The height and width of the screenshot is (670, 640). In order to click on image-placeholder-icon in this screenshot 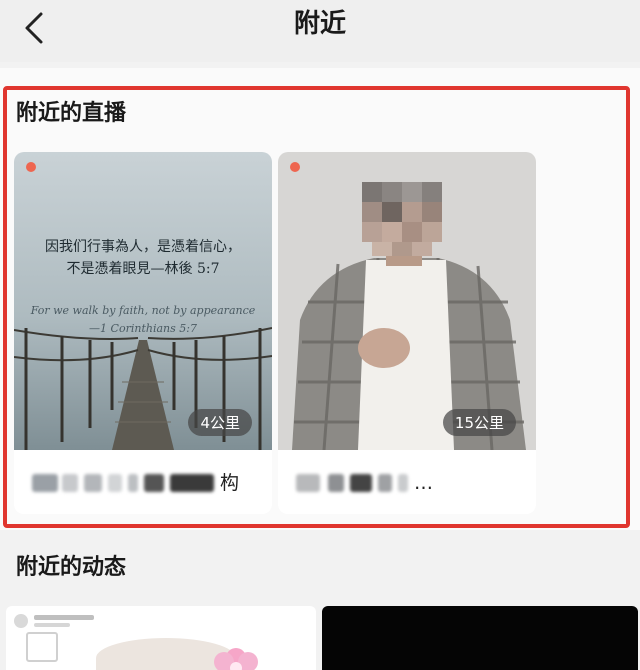, I will do `click(42, 647)`.